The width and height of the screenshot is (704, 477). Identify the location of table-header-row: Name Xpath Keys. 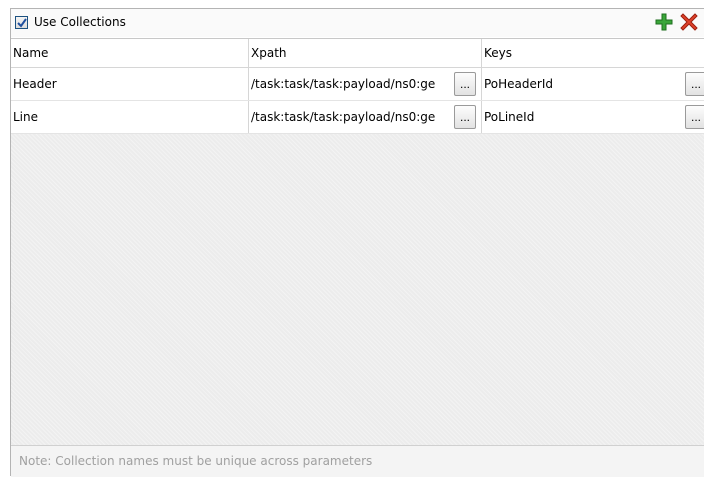
(357, 53).